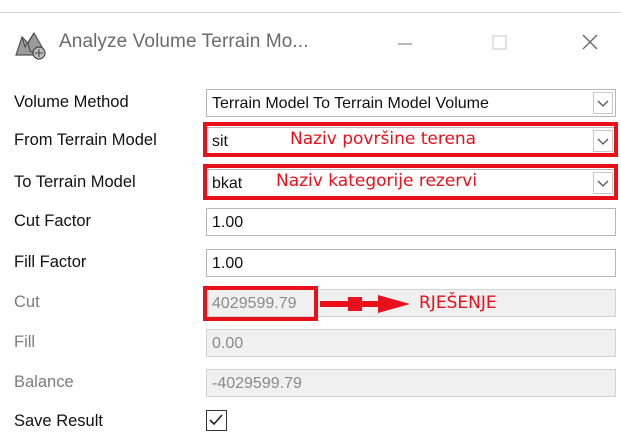  What do you see at coordinates (30, 45) in the screenshot?
I see `terrain-volume-app-icon` at bounding box center [30, 45].